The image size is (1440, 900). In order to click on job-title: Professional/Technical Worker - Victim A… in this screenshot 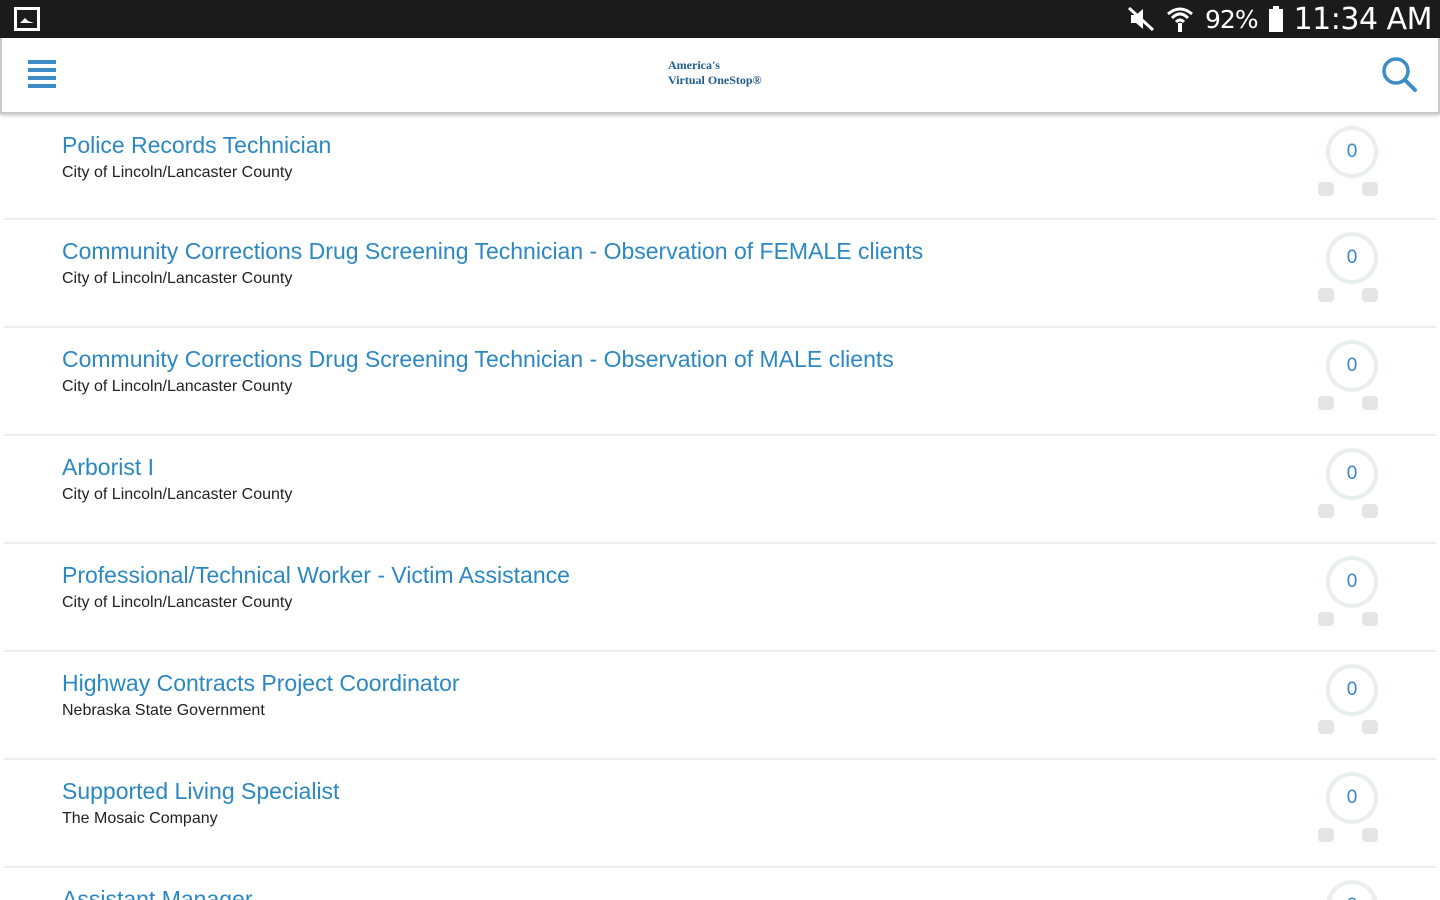, I will do `click(316, 575)`.